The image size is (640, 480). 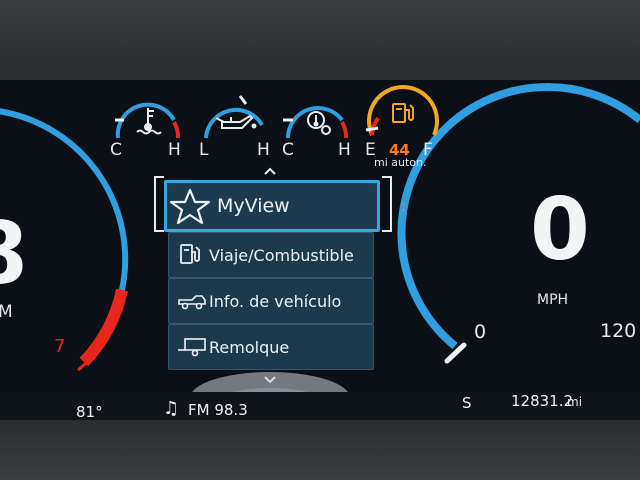 I want to click on speed-min-label: 0, so click(x=480, y=332).